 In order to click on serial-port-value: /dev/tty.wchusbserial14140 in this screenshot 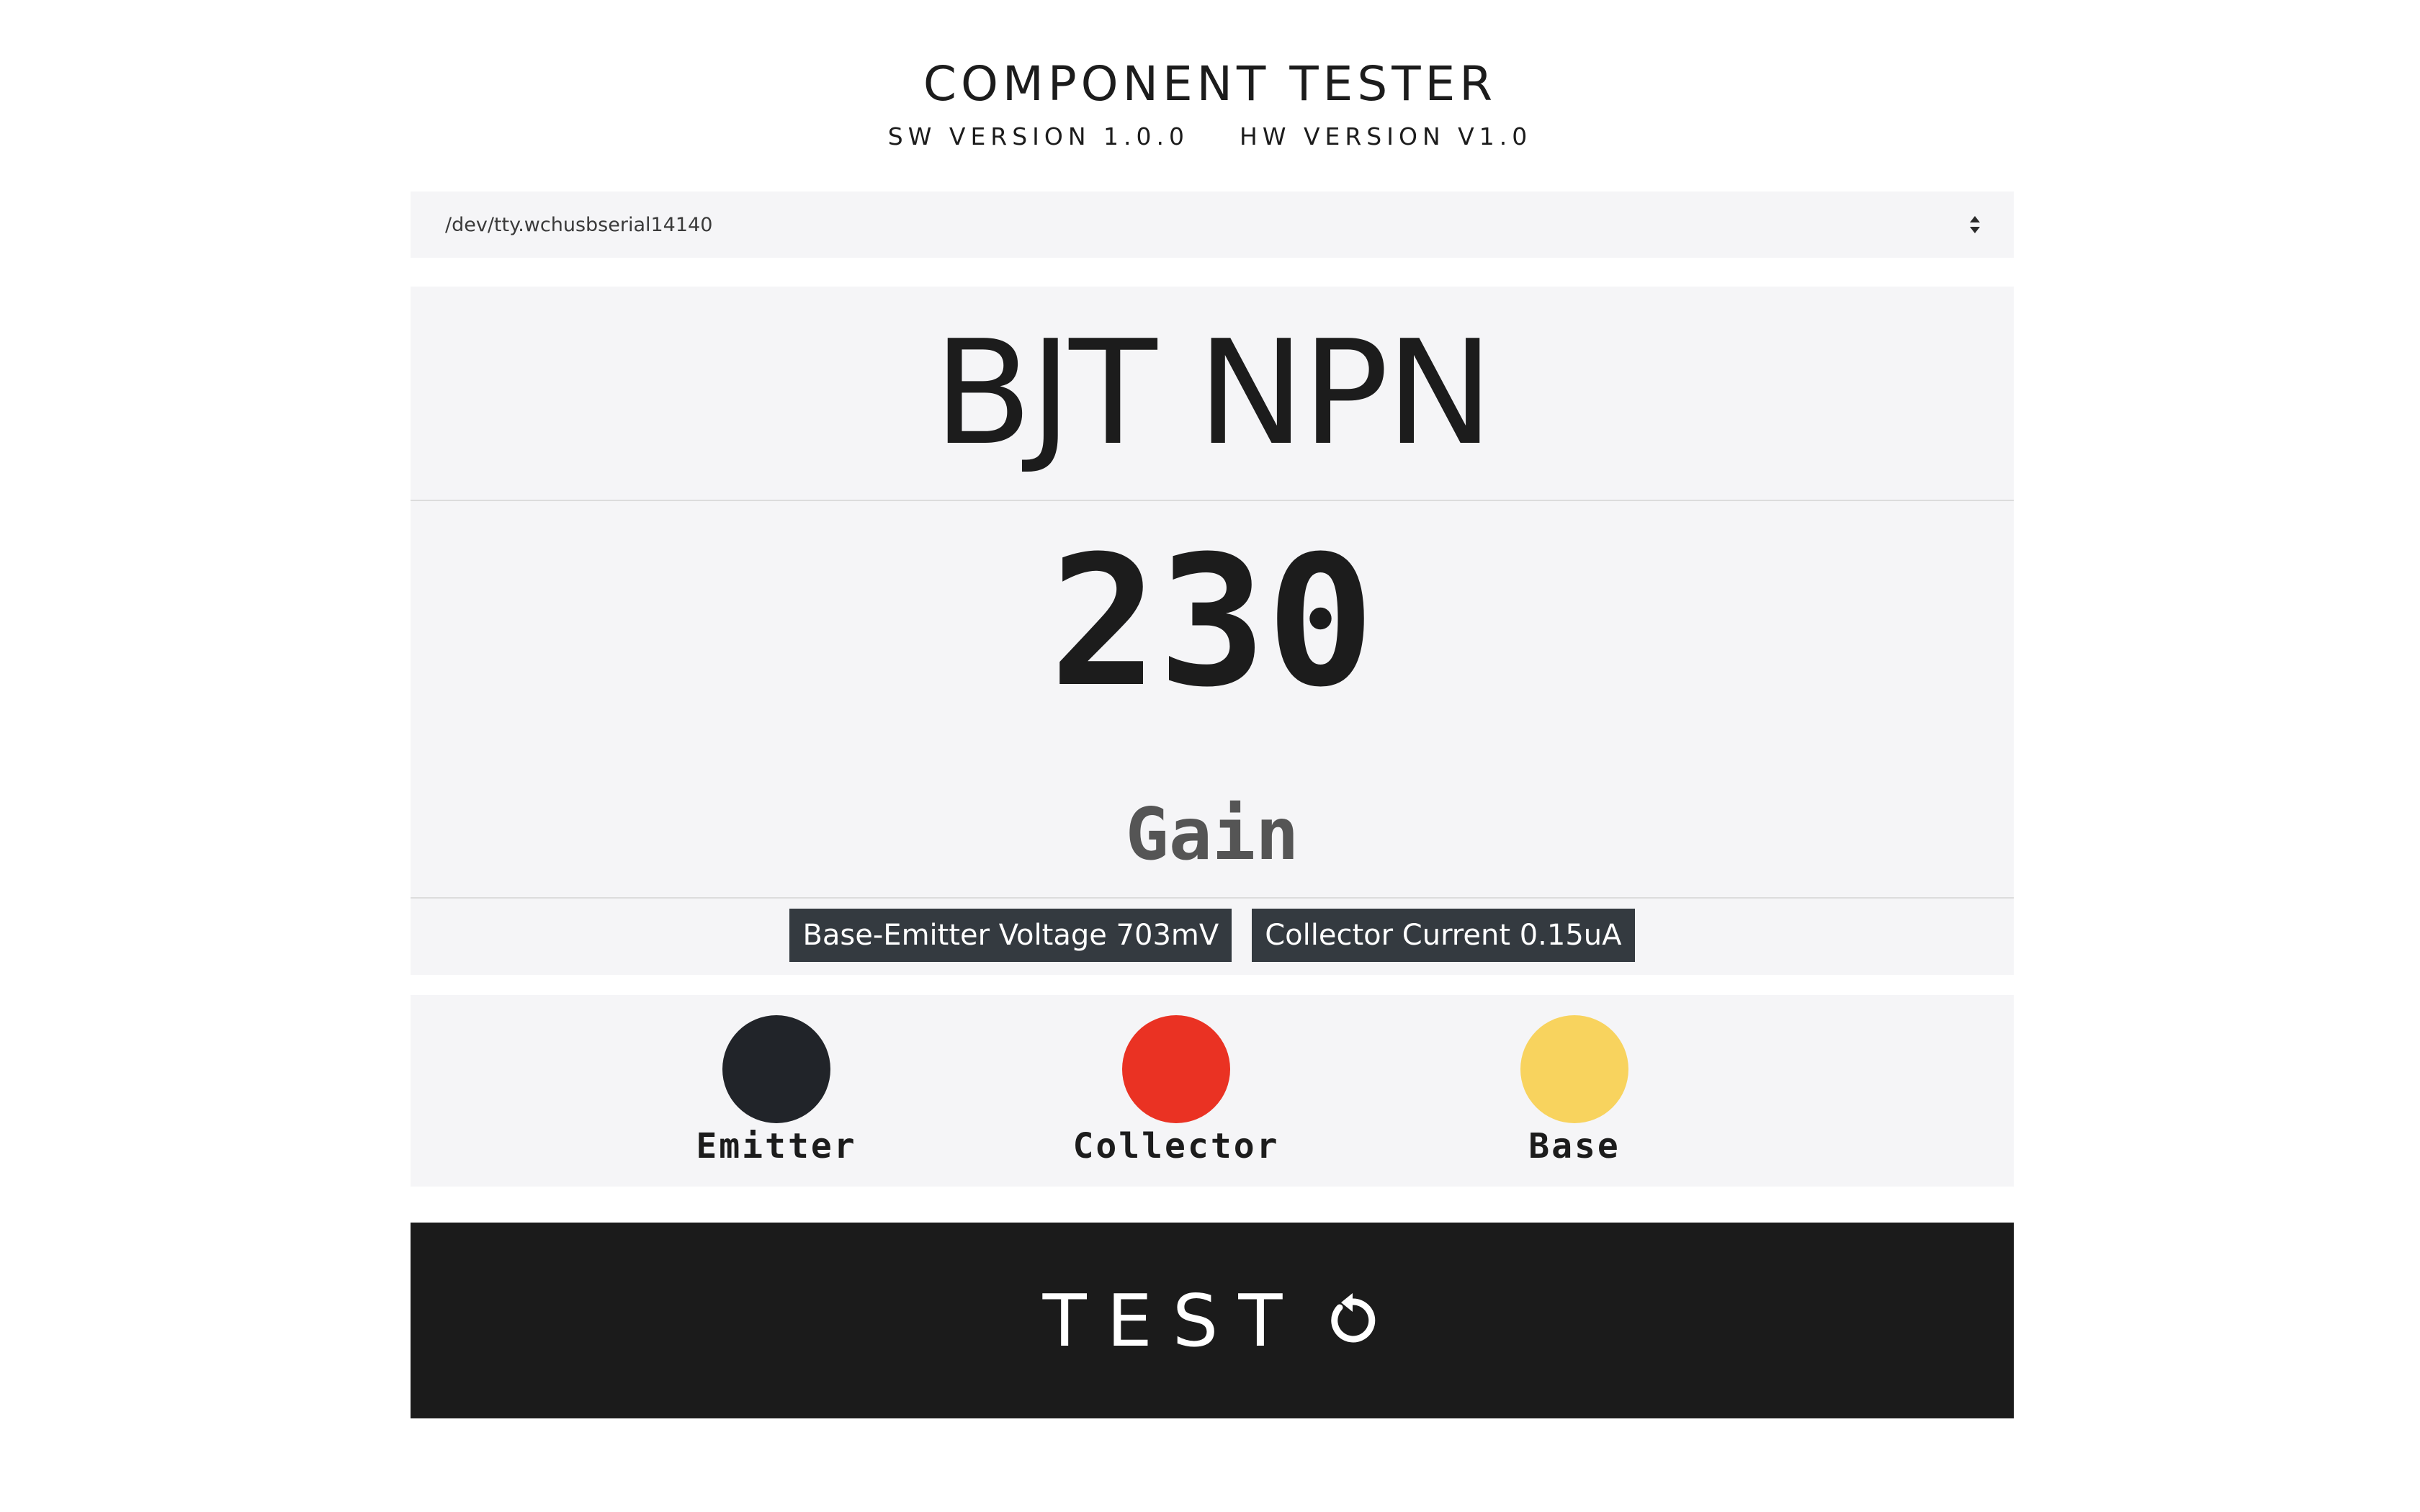, I will do `click(579, 224)`.